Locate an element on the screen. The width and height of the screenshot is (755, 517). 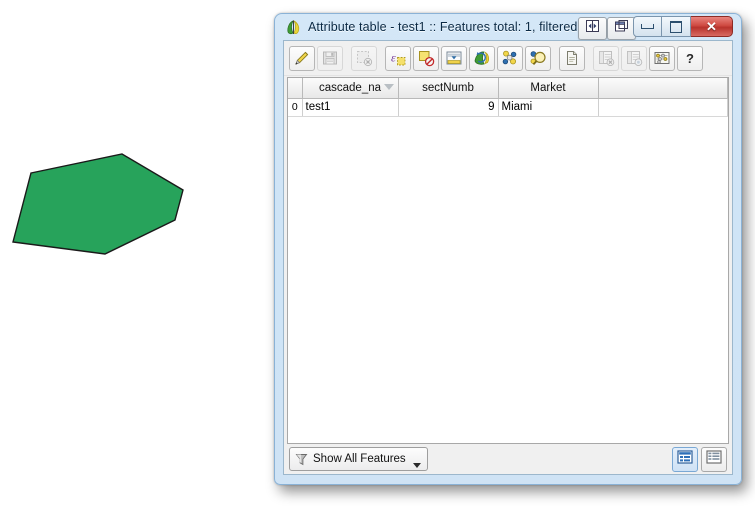
minimize-button is located at coordinates (647, 26).